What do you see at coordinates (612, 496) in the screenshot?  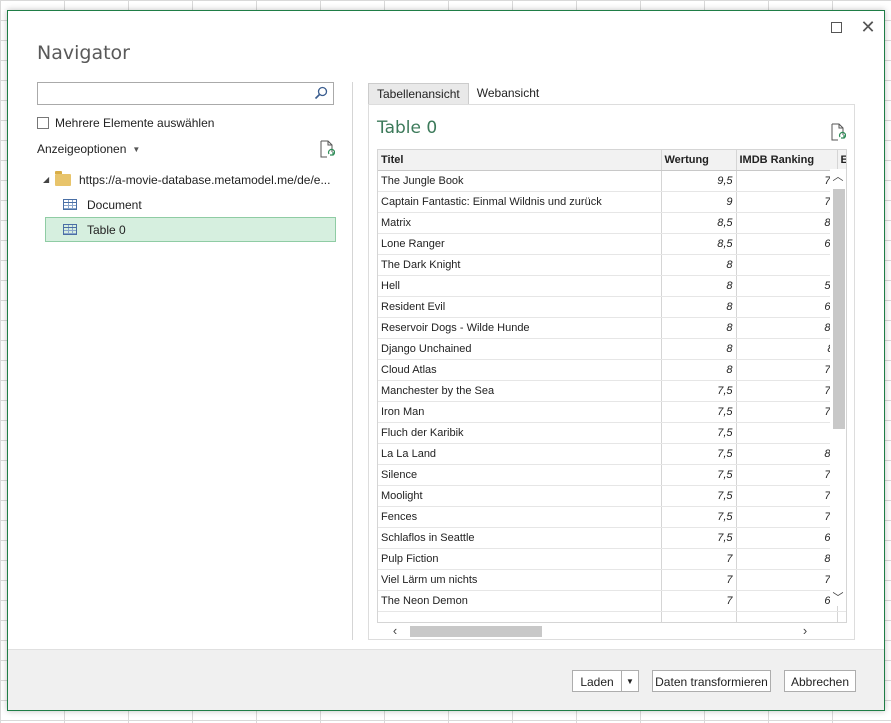 I see `table-row: Moolight 7,5 7,` at bounding box center [612, 496].